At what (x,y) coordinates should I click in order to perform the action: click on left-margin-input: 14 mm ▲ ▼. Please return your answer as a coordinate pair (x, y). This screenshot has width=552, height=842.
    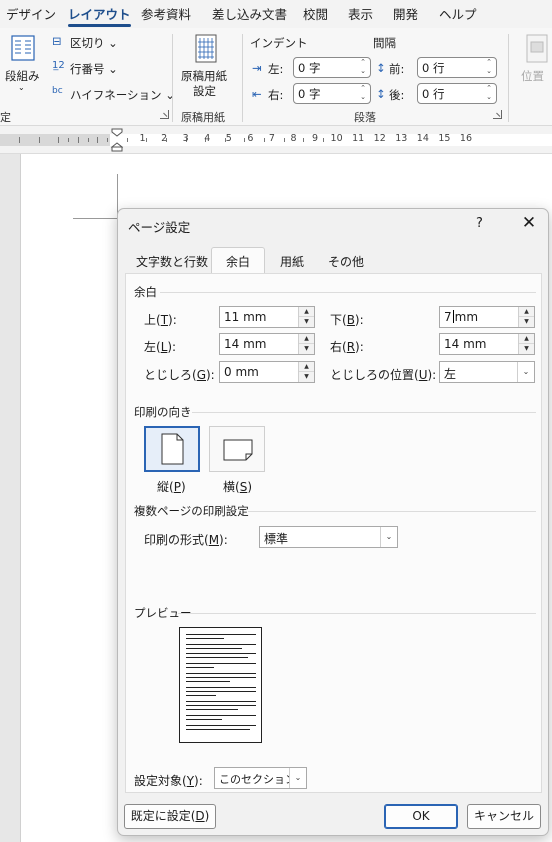
    Looking at the image, I should click on (267, 344).